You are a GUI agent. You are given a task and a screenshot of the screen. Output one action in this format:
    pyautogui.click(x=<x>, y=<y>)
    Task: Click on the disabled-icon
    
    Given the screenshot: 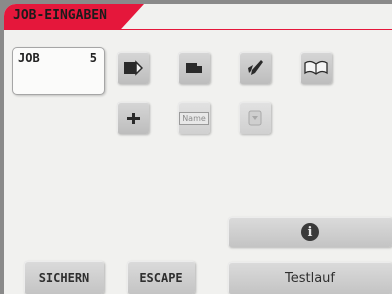 What is the action you would take?
    pyautogui.click(x=255, y=118)
    